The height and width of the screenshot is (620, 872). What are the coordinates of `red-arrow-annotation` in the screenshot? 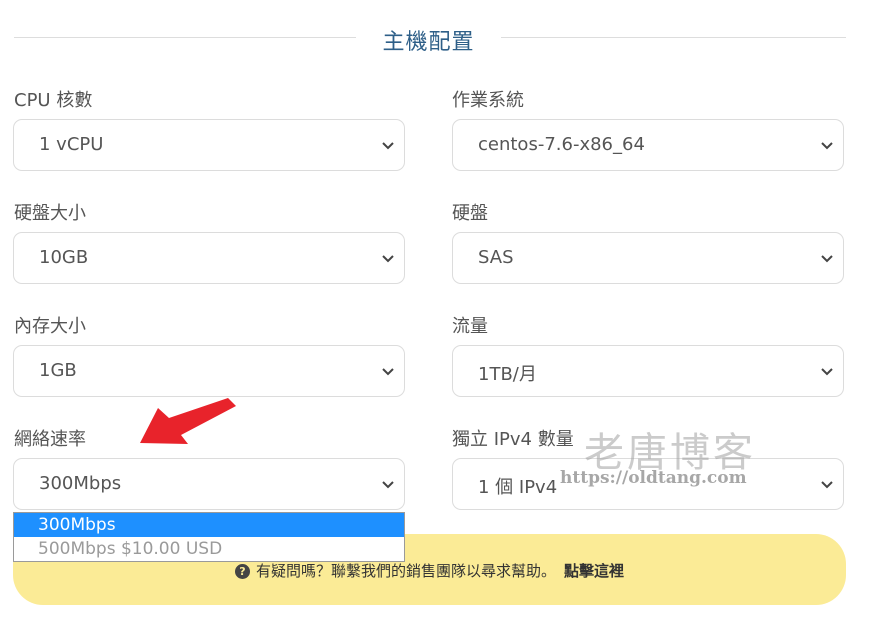 It's located at (188, 421).